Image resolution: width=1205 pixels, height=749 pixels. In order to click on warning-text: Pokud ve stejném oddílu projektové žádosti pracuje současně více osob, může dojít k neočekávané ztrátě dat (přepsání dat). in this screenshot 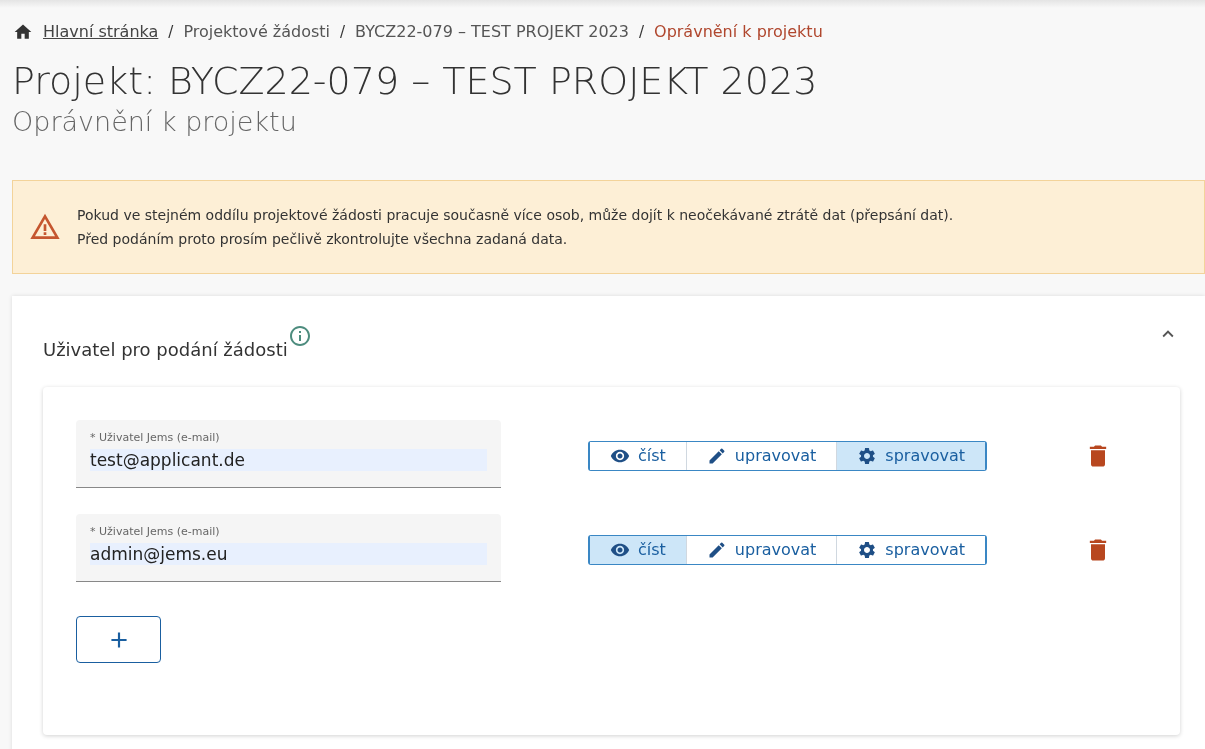, I will do `click(515, 215)`.